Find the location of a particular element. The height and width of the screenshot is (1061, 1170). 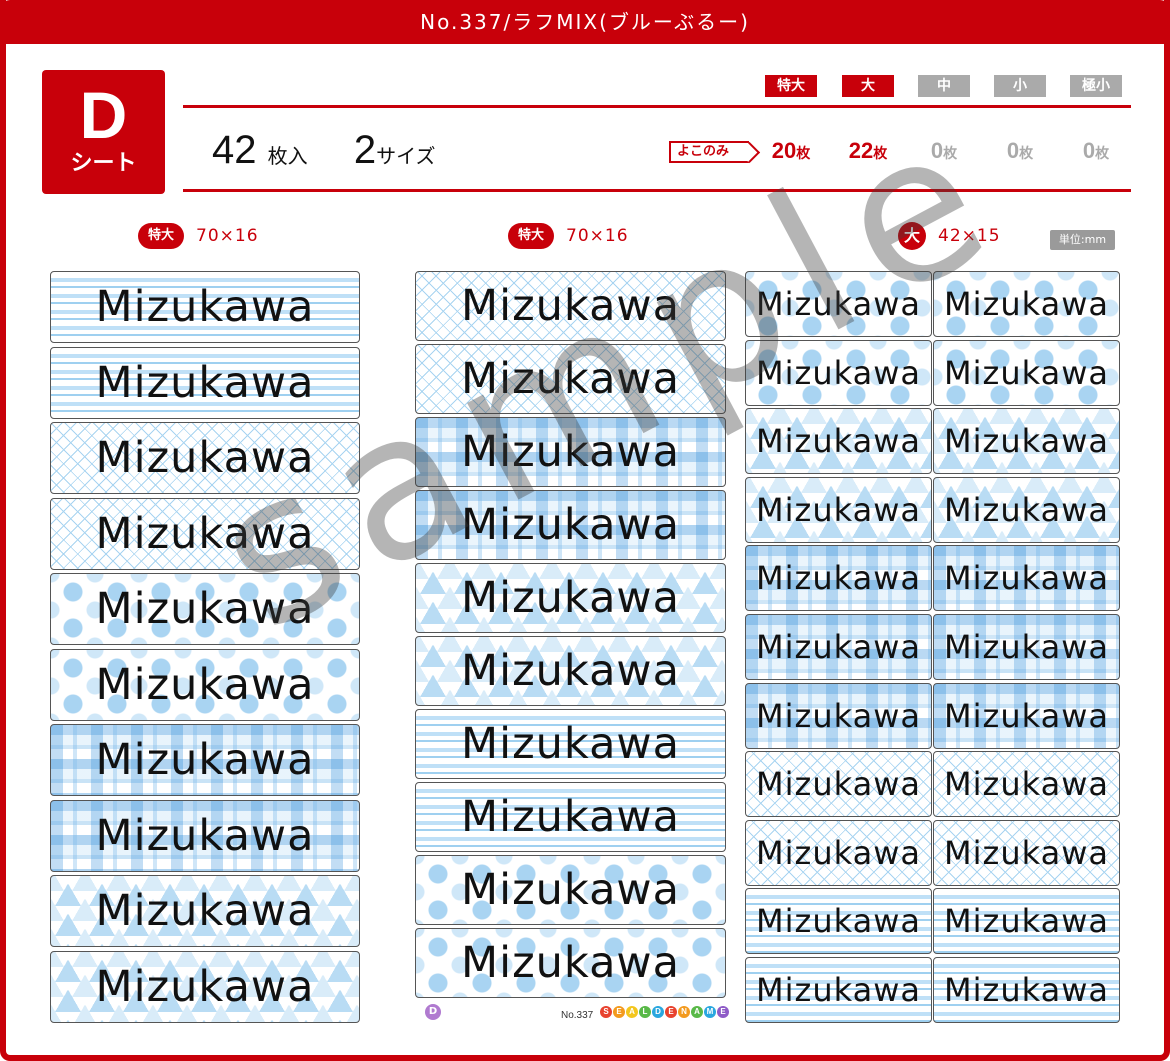

footer-sheet-letter: D is located at coordinates (433, 1012).